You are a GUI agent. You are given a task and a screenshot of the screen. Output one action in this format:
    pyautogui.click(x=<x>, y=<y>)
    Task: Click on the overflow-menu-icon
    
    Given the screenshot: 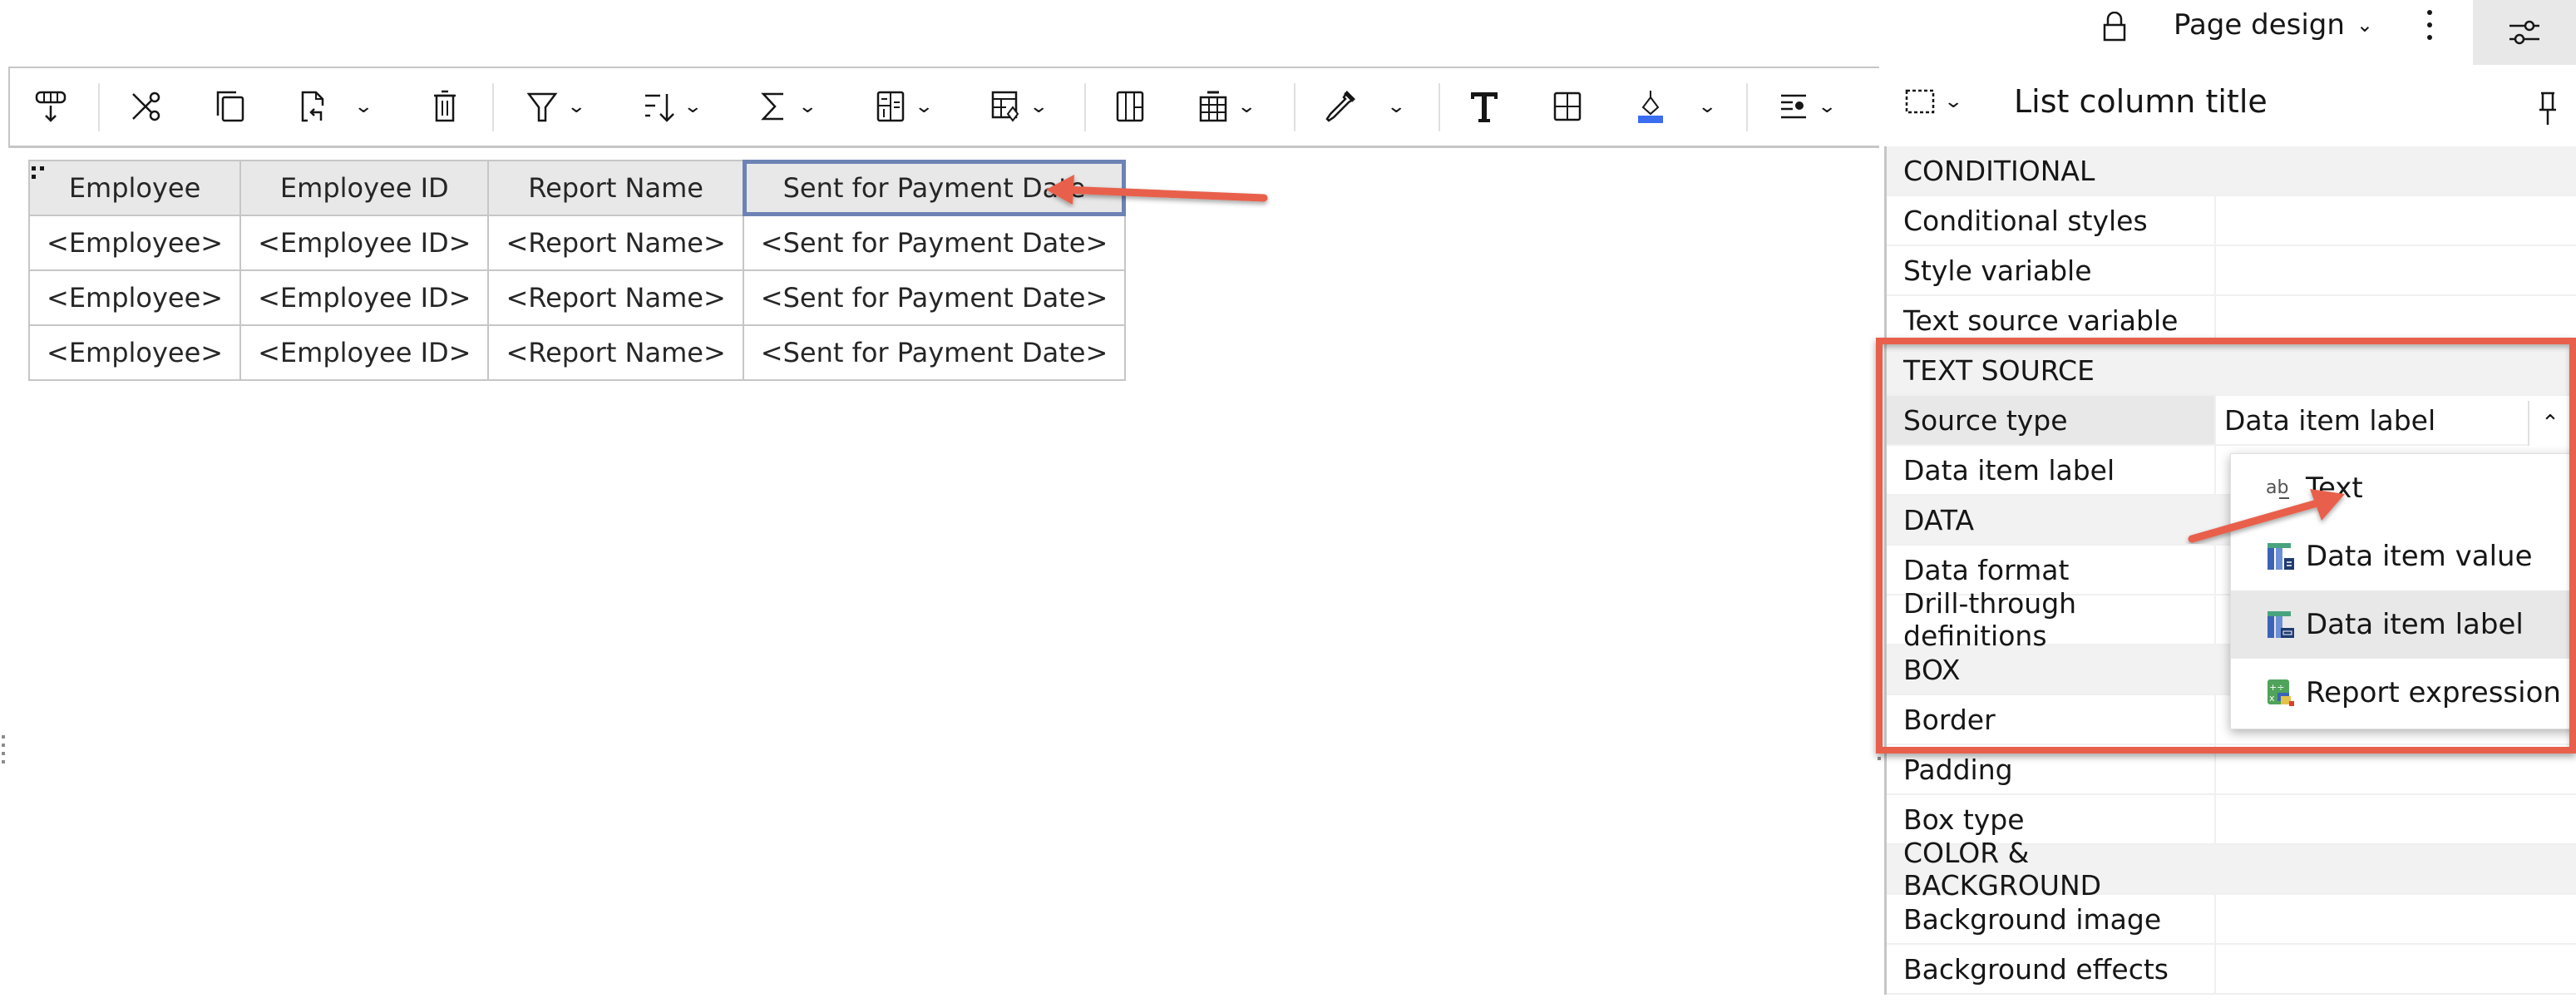 What is the action you would take?
    pyautogui.click(x=2430, y=25)
    